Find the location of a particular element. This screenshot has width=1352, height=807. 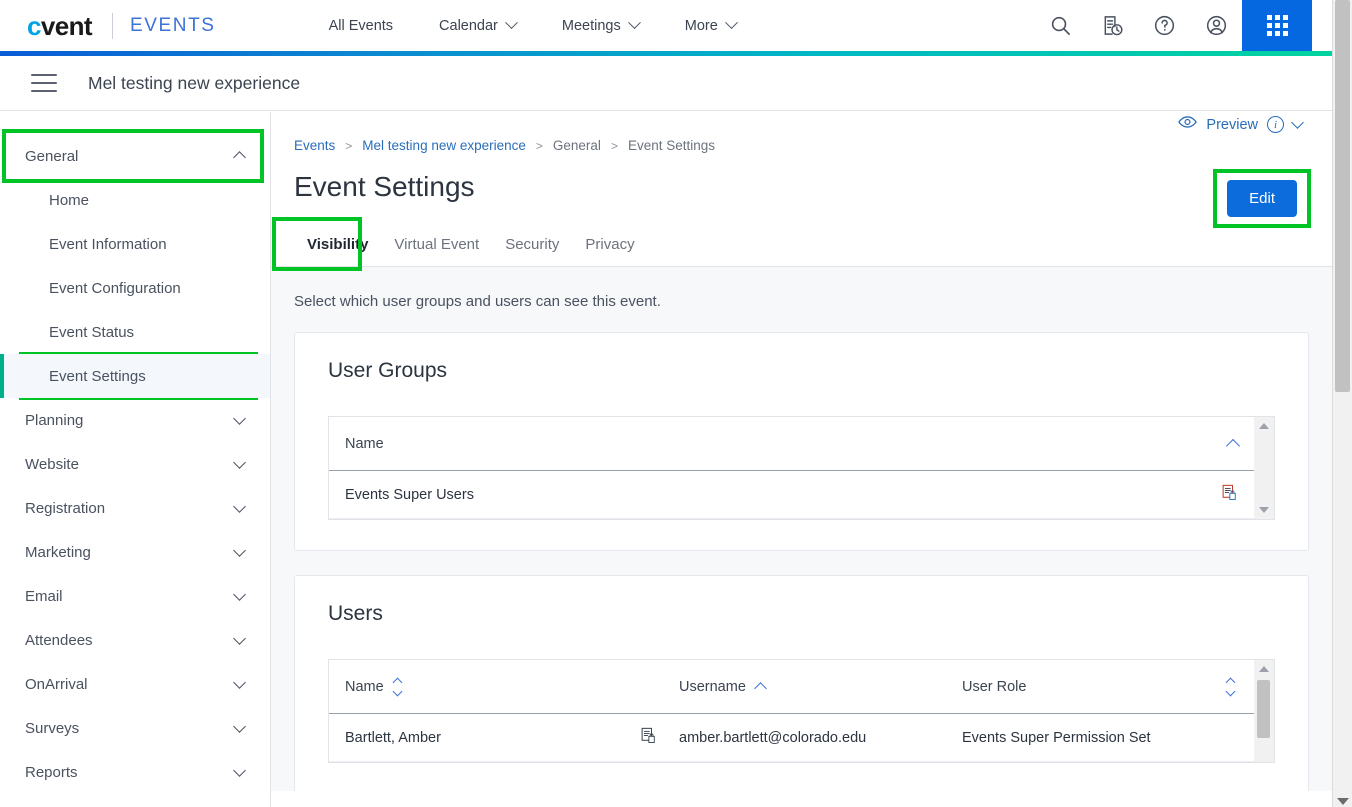

breadcrumb-current: Event Settings is located at coordinates (671, 145).